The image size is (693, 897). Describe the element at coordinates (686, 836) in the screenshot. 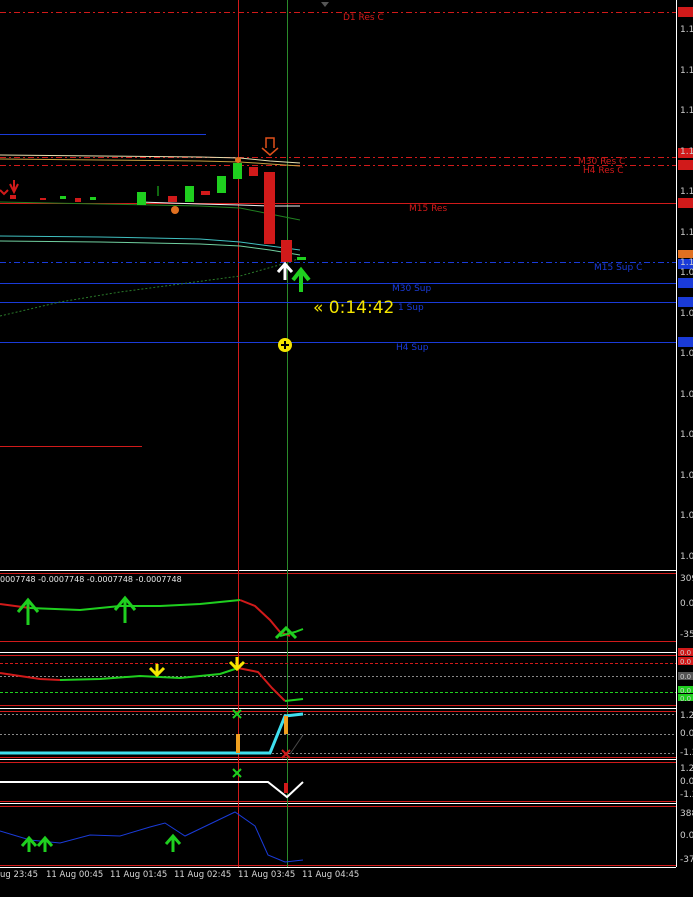

I see `p5-tick-mid: 0.00` at that location.